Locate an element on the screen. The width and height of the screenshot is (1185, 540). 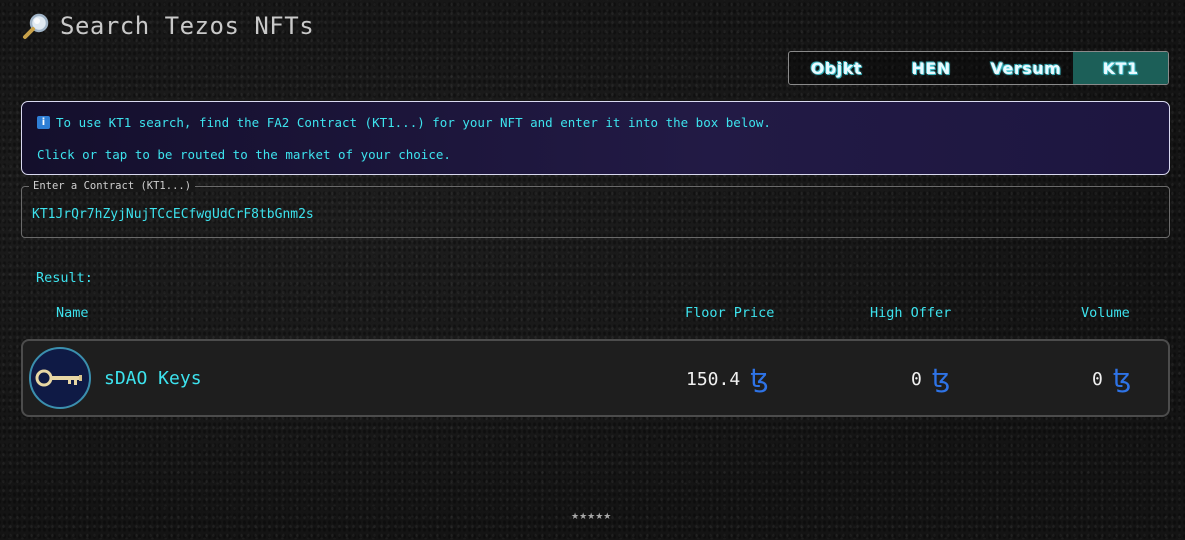
tab-hen: HEN is located at coordinates (931, 68).